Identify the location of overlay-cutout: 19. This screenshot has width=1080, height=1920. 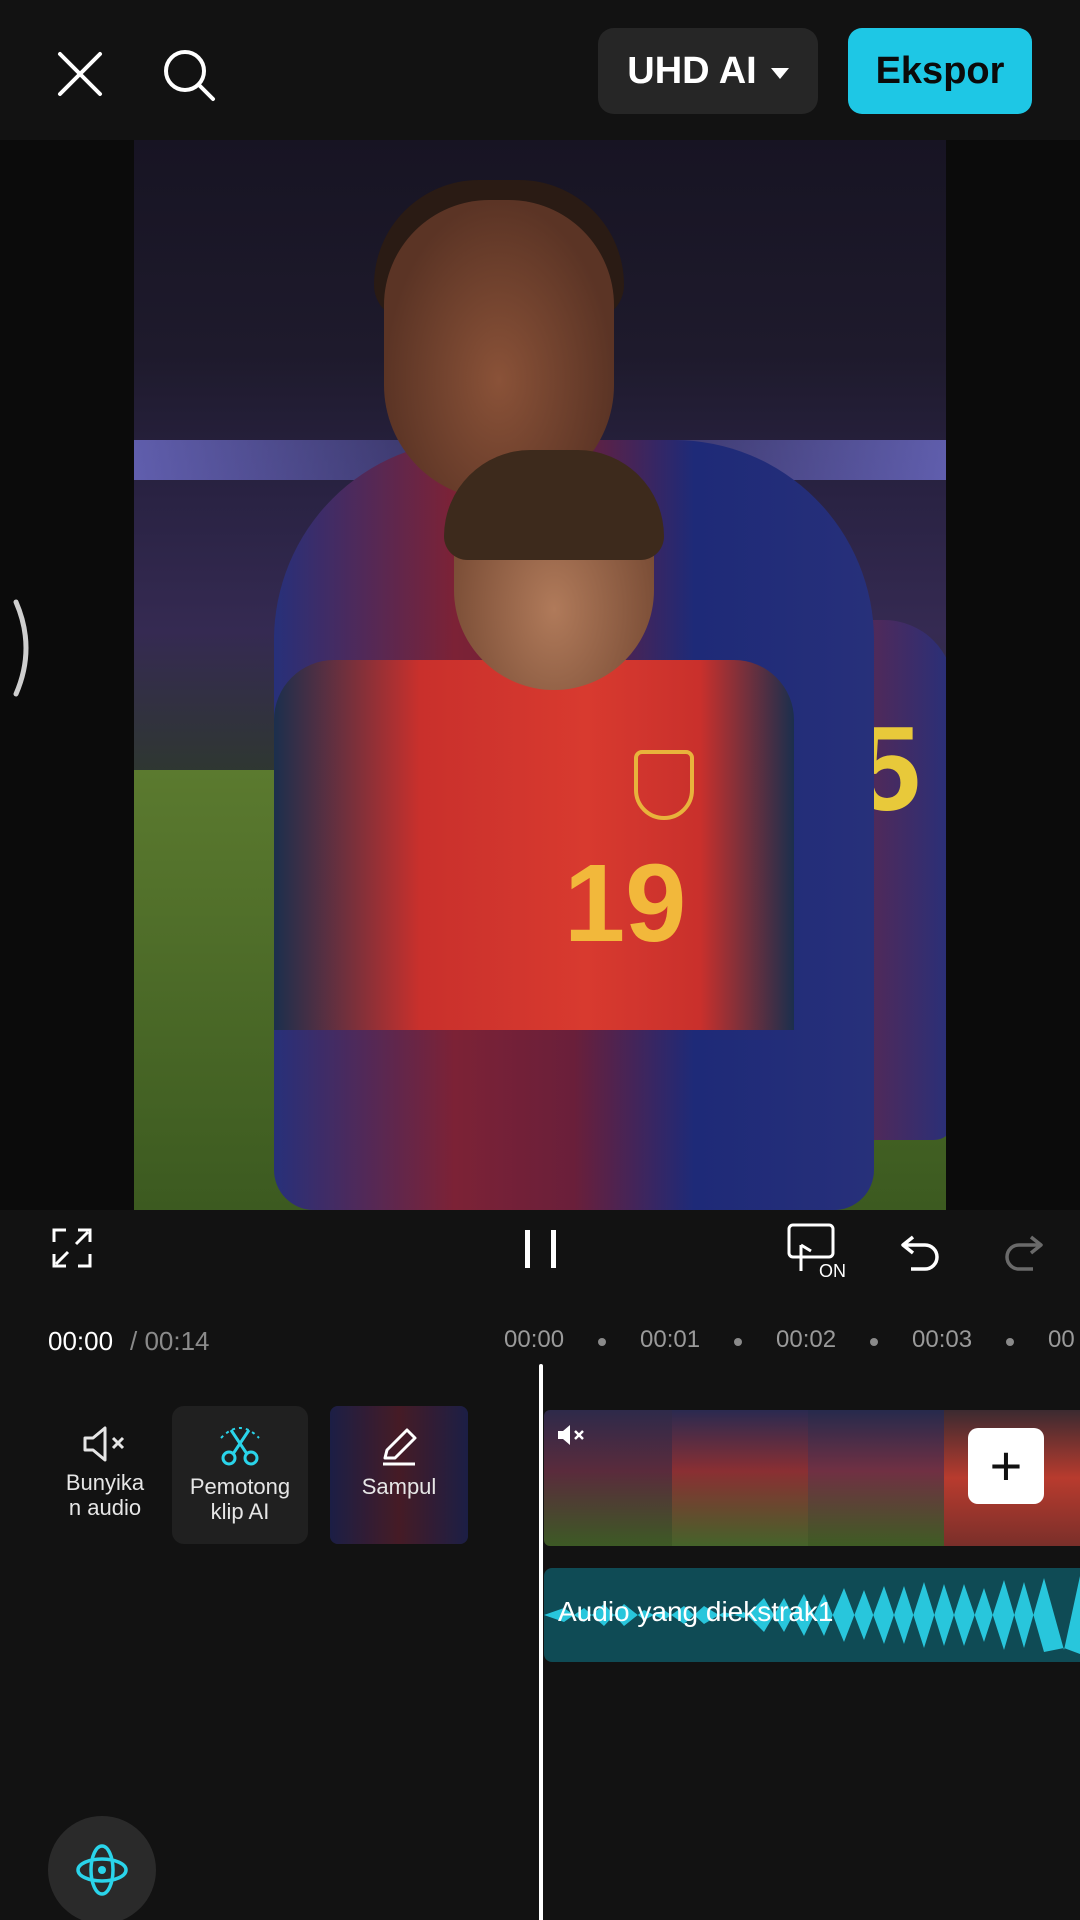
(534, 740).